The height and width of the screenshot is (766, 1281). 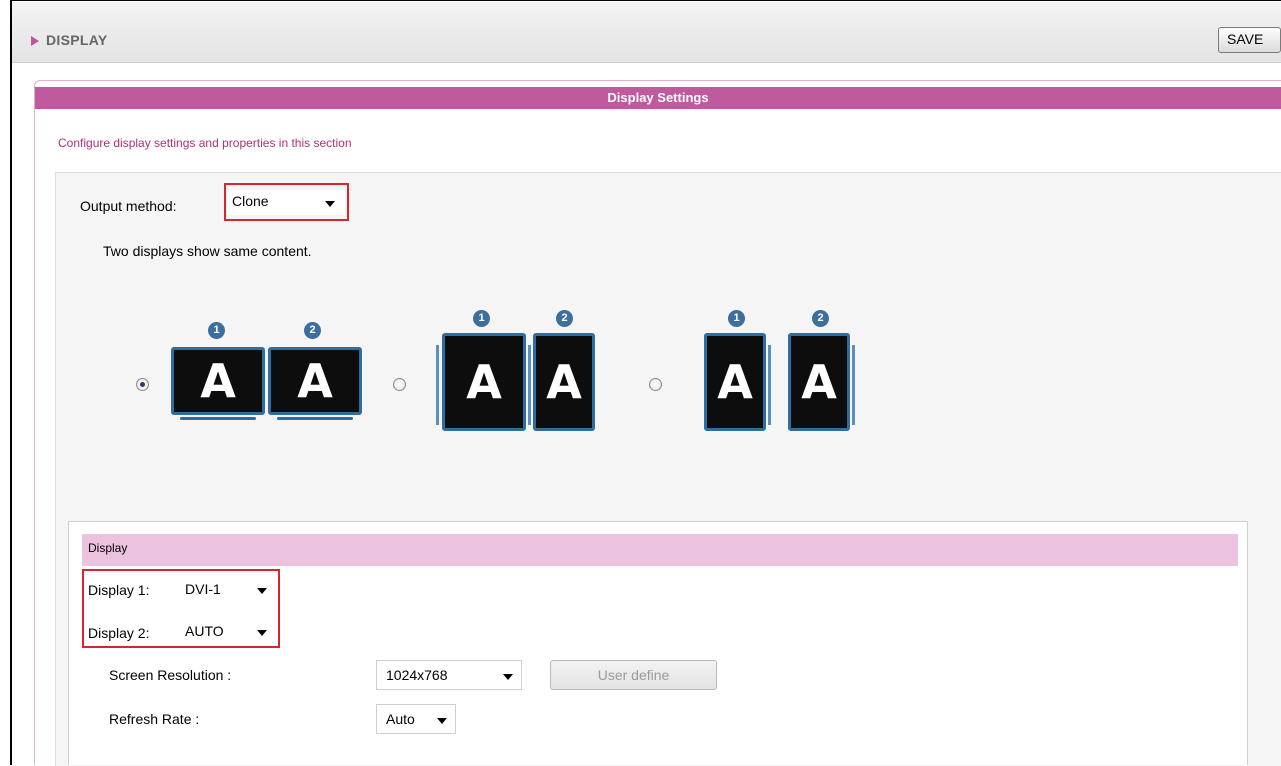 What do you see at coordinates (400, 719) in the screenshot?
I see `refresh-rate-value: Auto` at bounding box center [400, 719].